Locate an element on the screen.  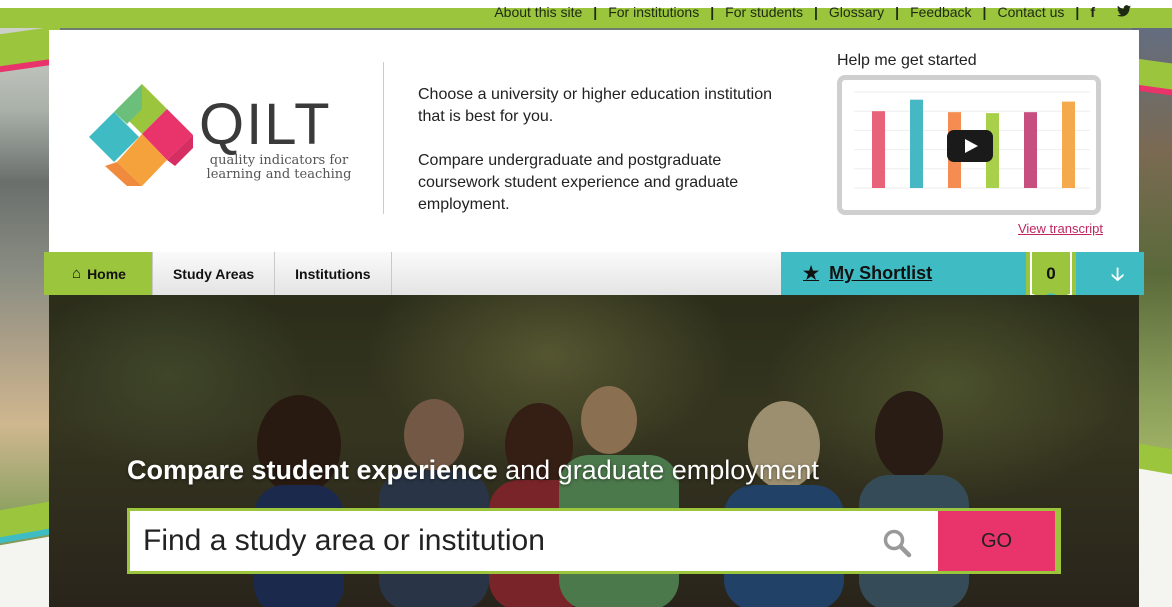
link-students: For students is located at coordinates (764, 12).